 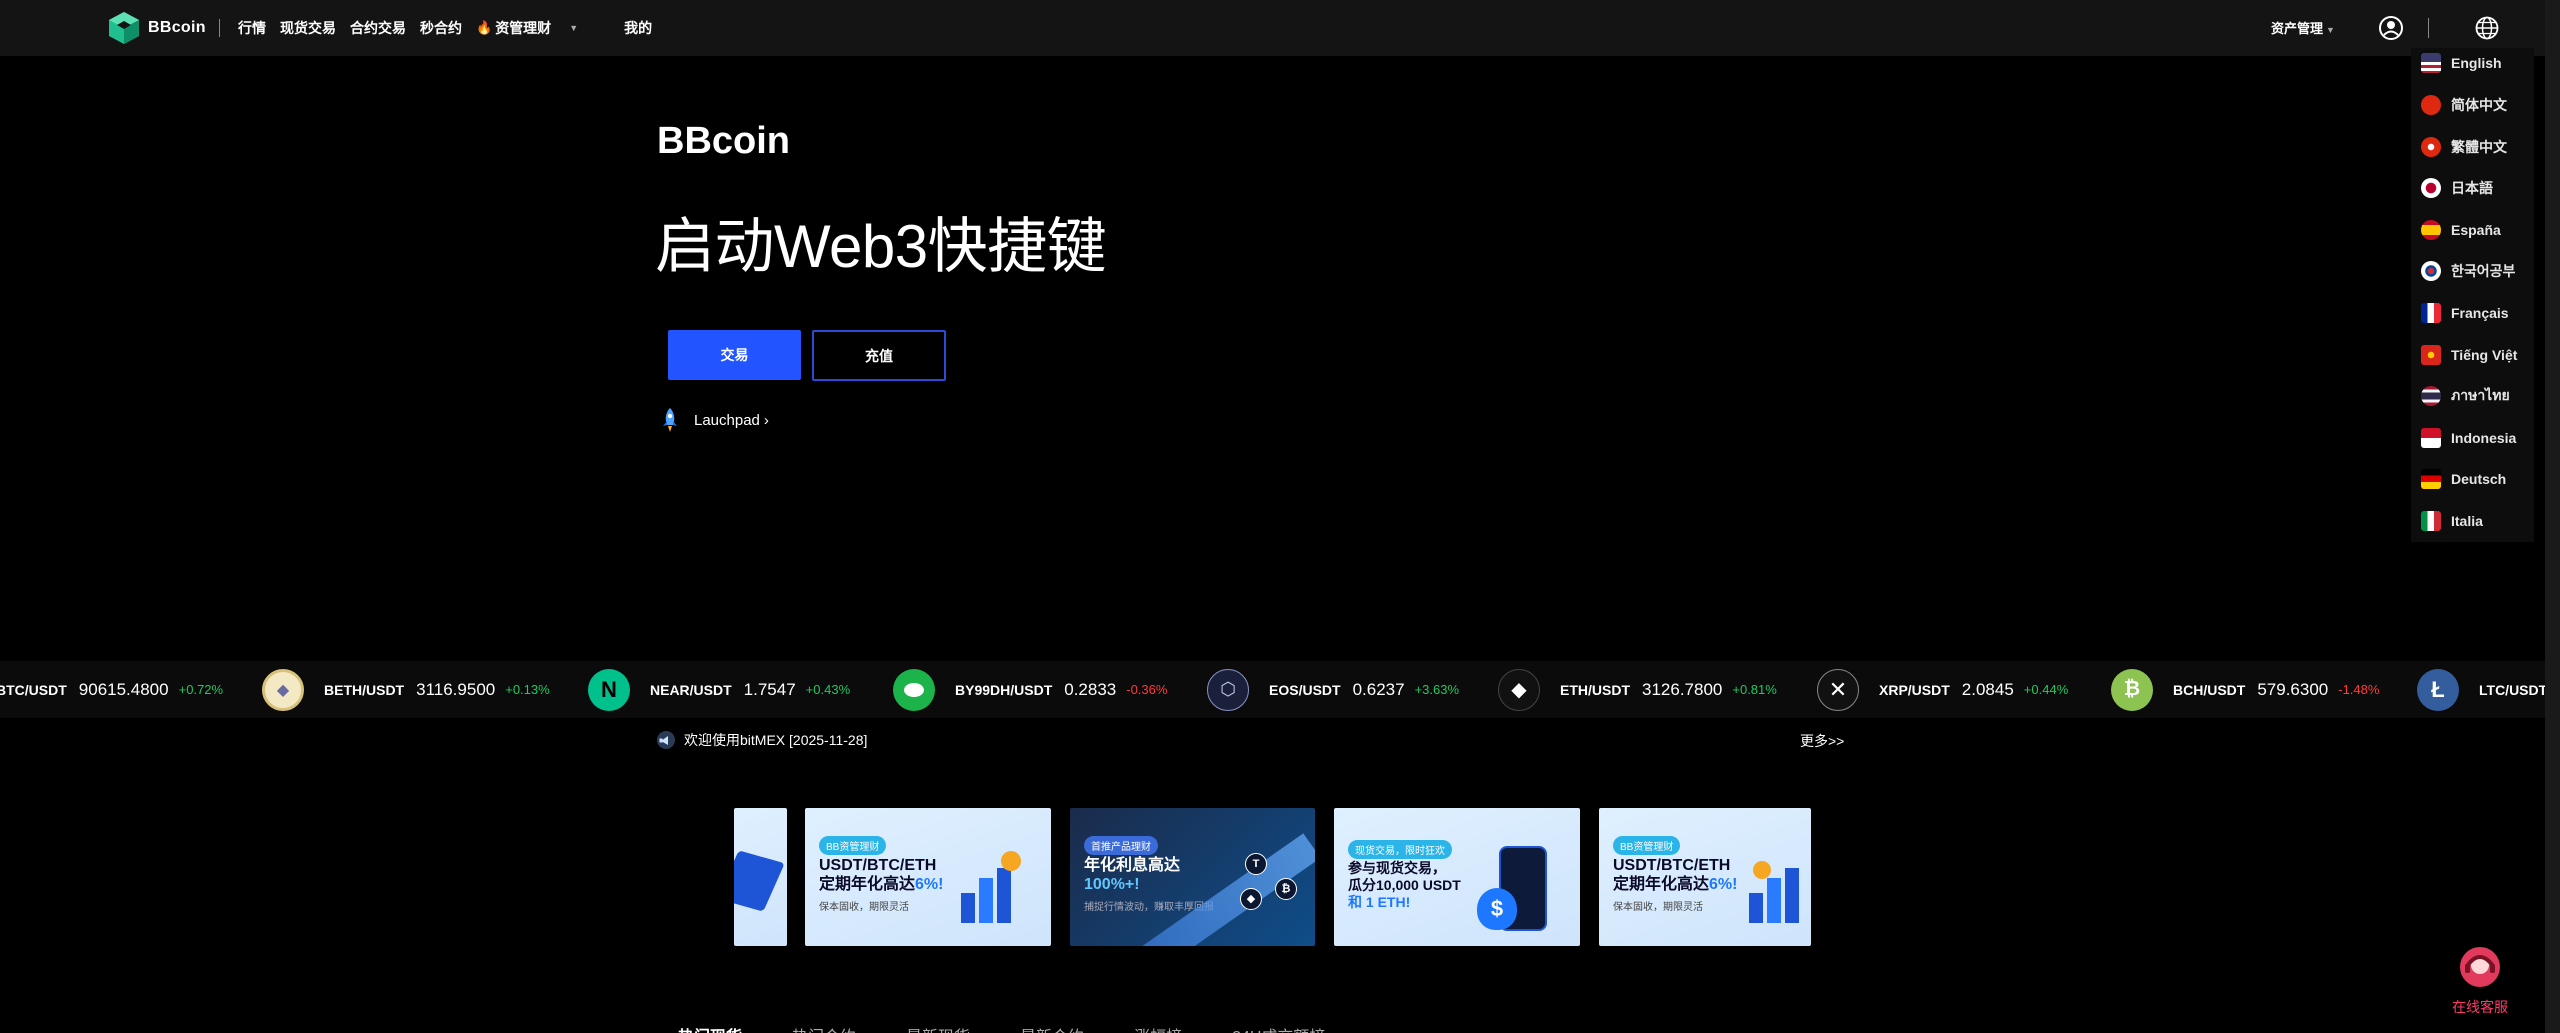 I want to click on ticker-item: N NEAR/USDT 1.7547 +0.43%, so click(x=719, y=689).